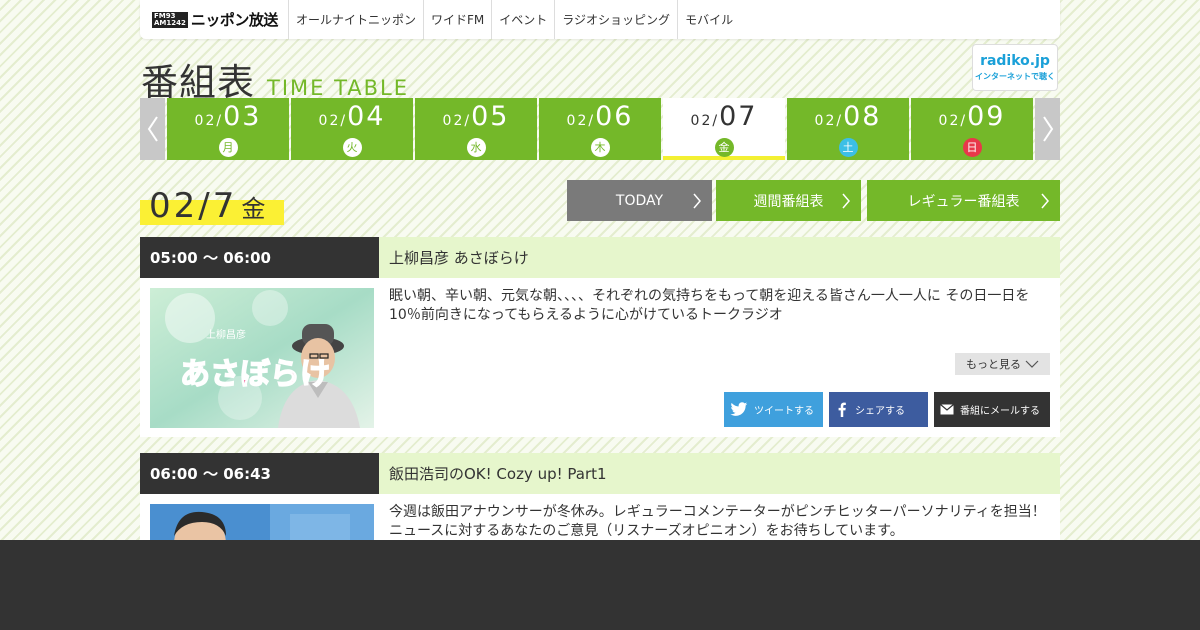 Image resolution: width=1200 pixels, height=630 pixels. Describe the element at coordinates (724, 129) in the screenshot. I see `date-tab-0207-selected: 02/07 金` at that location.